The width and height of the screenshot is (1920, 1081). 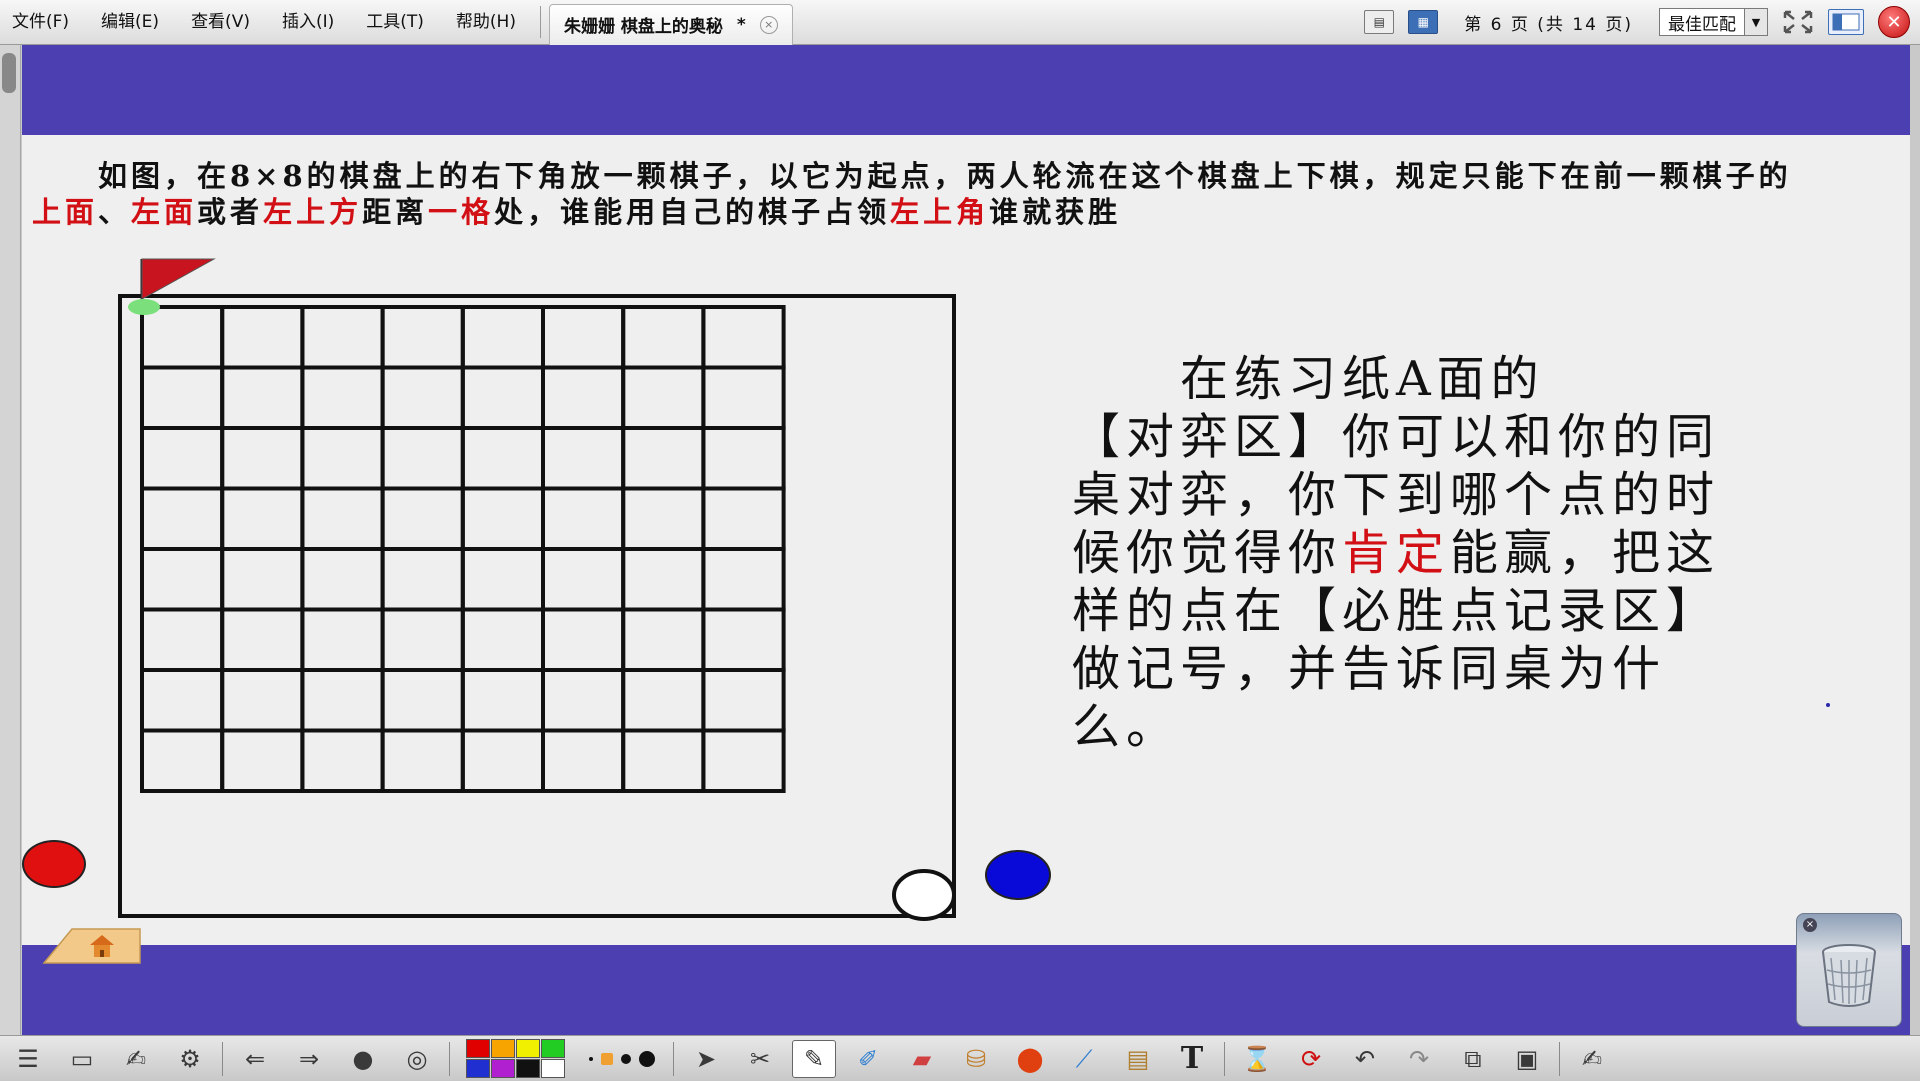 I want to click on document-tab: 朱姗姗 棋盘上的奥秘 * ×, so click(x=670, y=24).